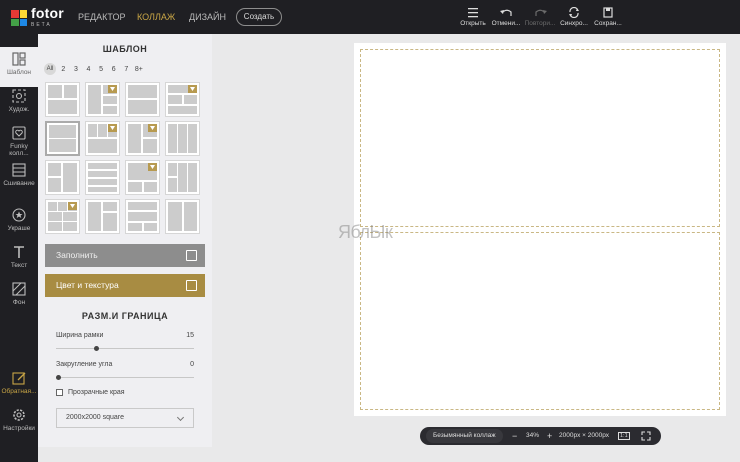  Describe the element at coordinates (191, 255) in the screenshot. I see `image-icon` at that location.